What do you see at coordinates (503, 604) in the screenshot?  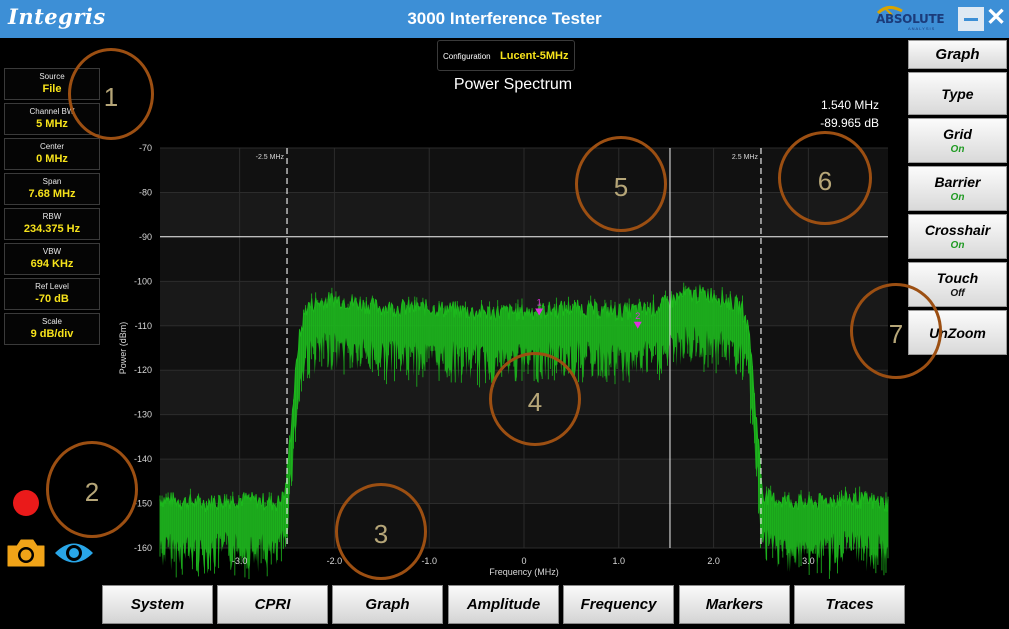 I see `tab-amplitude: Amplitude` at bounding box center [503, 604].